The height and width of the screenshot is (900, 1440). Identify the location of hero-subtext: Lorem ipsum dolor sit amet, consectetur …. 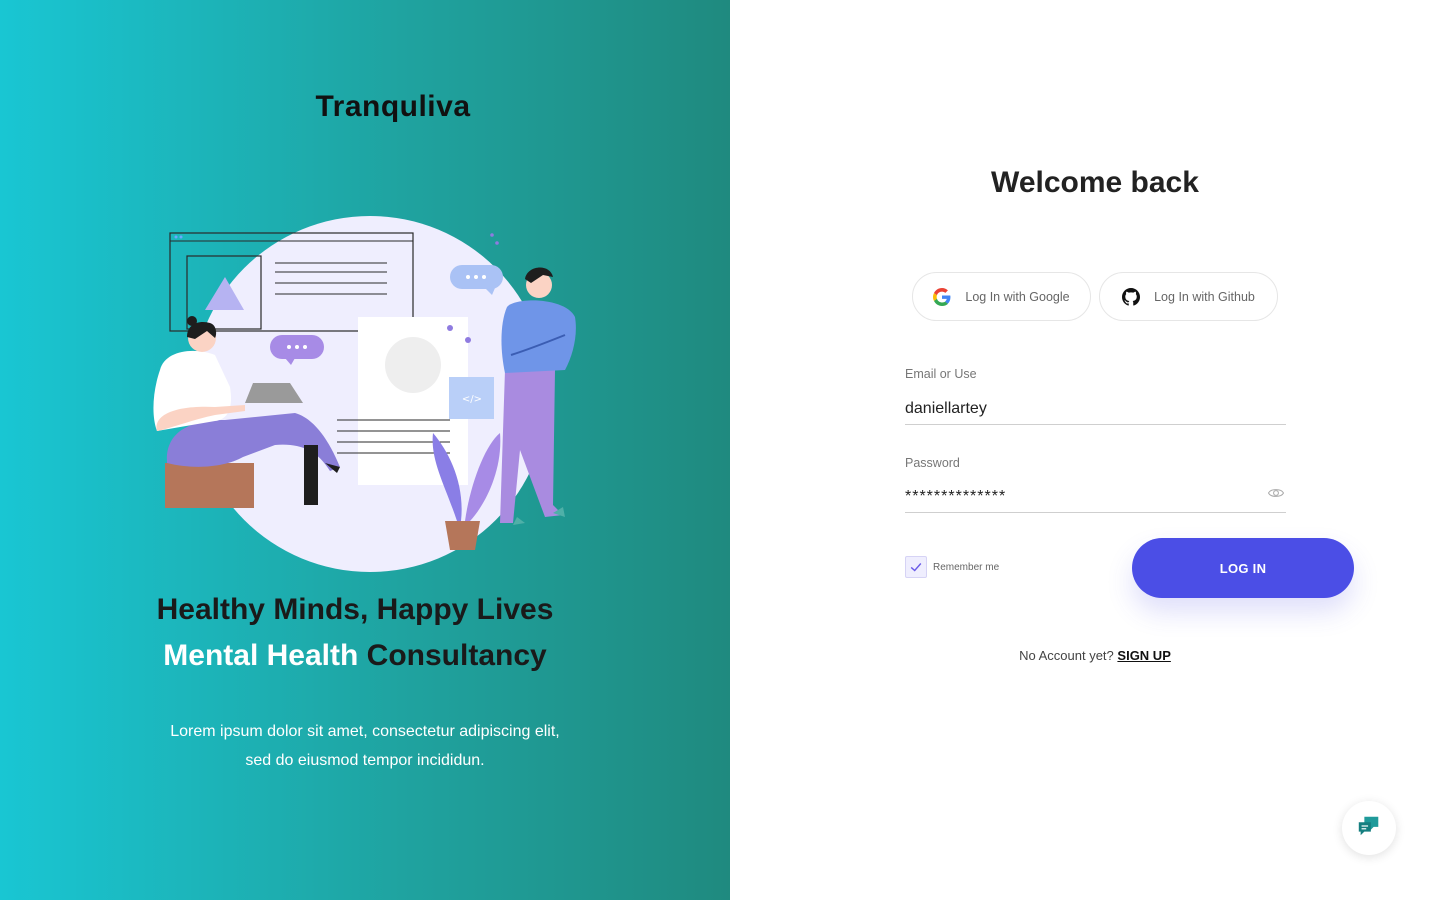
(365, 746).